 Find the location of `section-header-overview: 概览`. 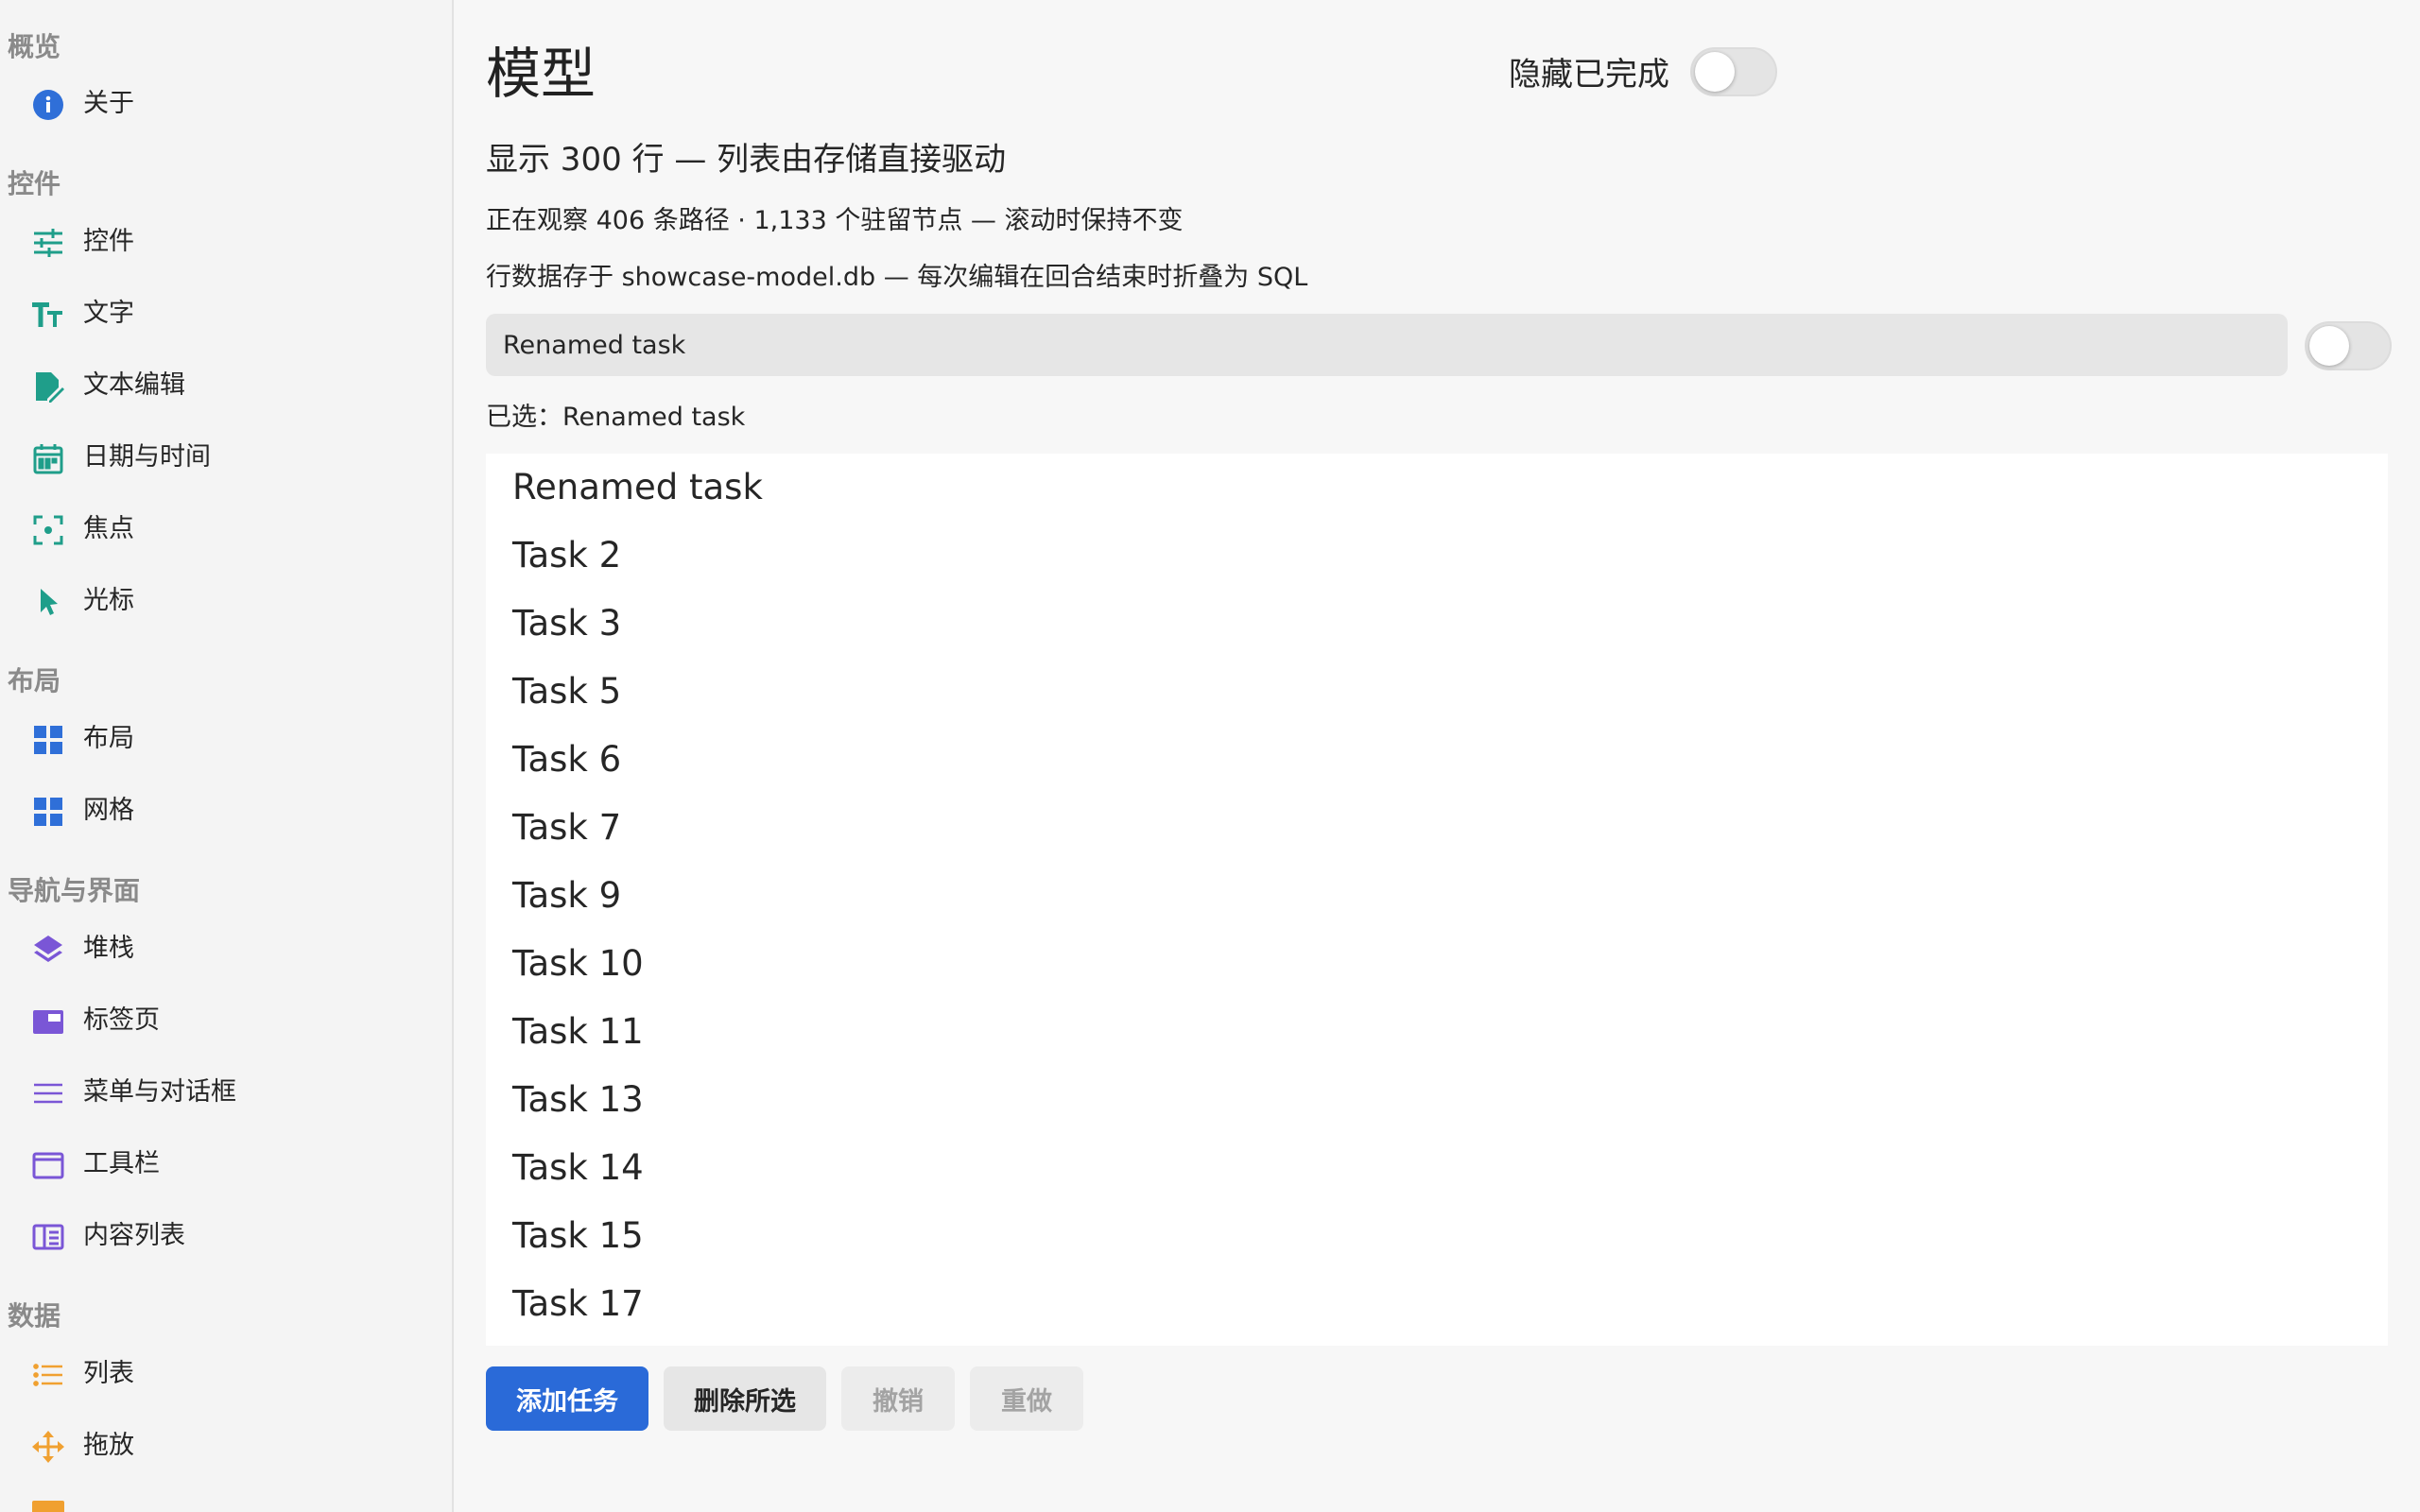

section-header-overview: 概览 is located at coordinates (34, 46).